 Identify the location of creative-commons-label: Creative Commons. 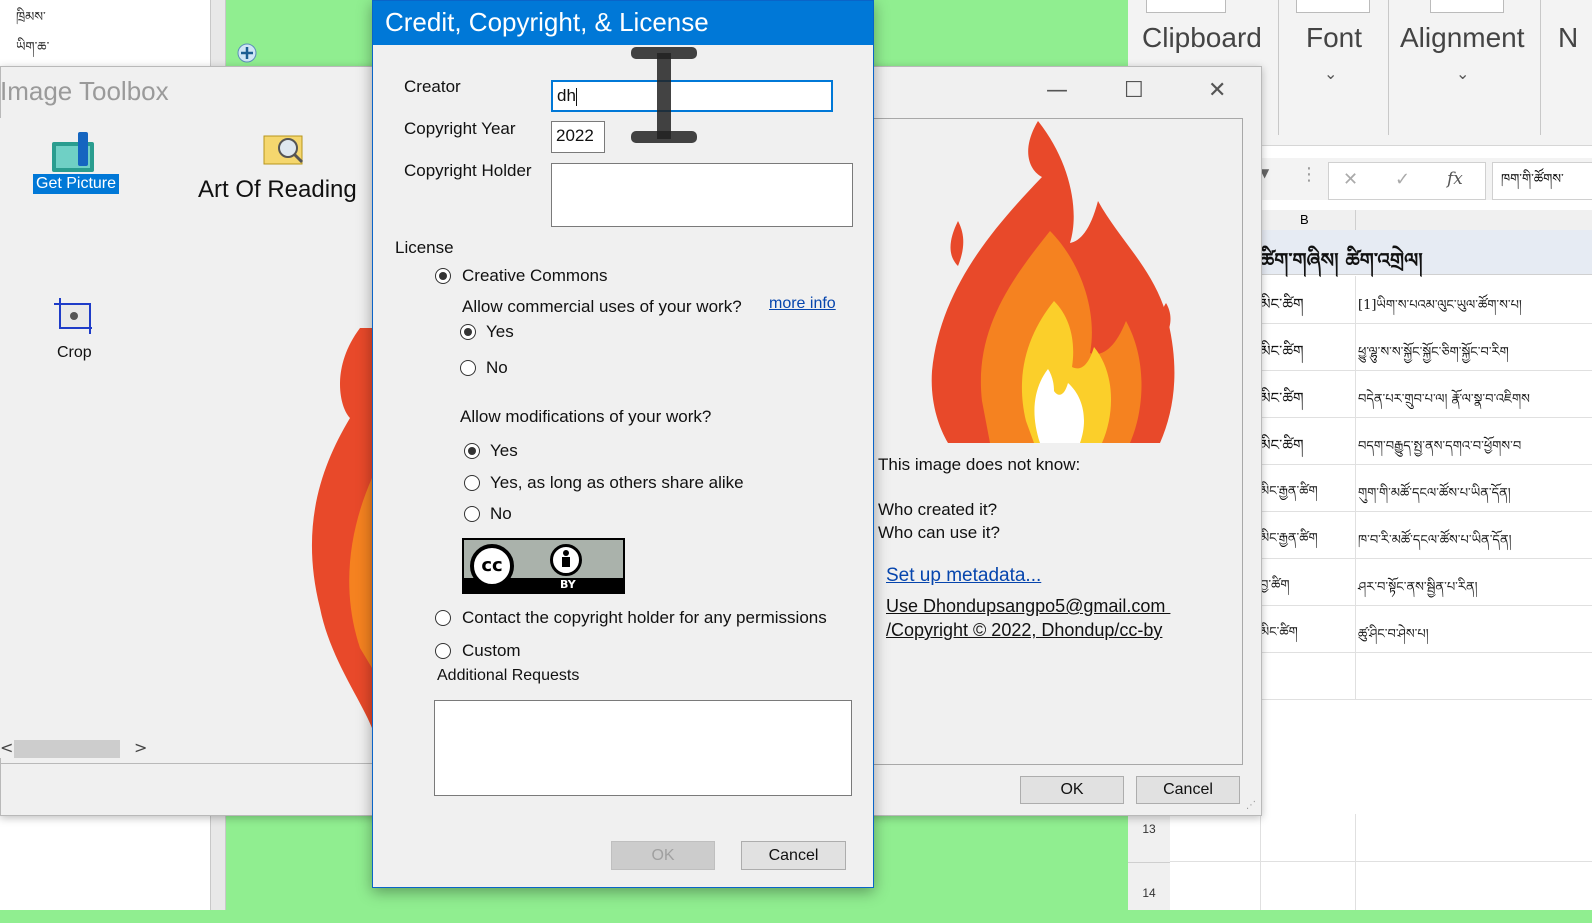
(535, 276).